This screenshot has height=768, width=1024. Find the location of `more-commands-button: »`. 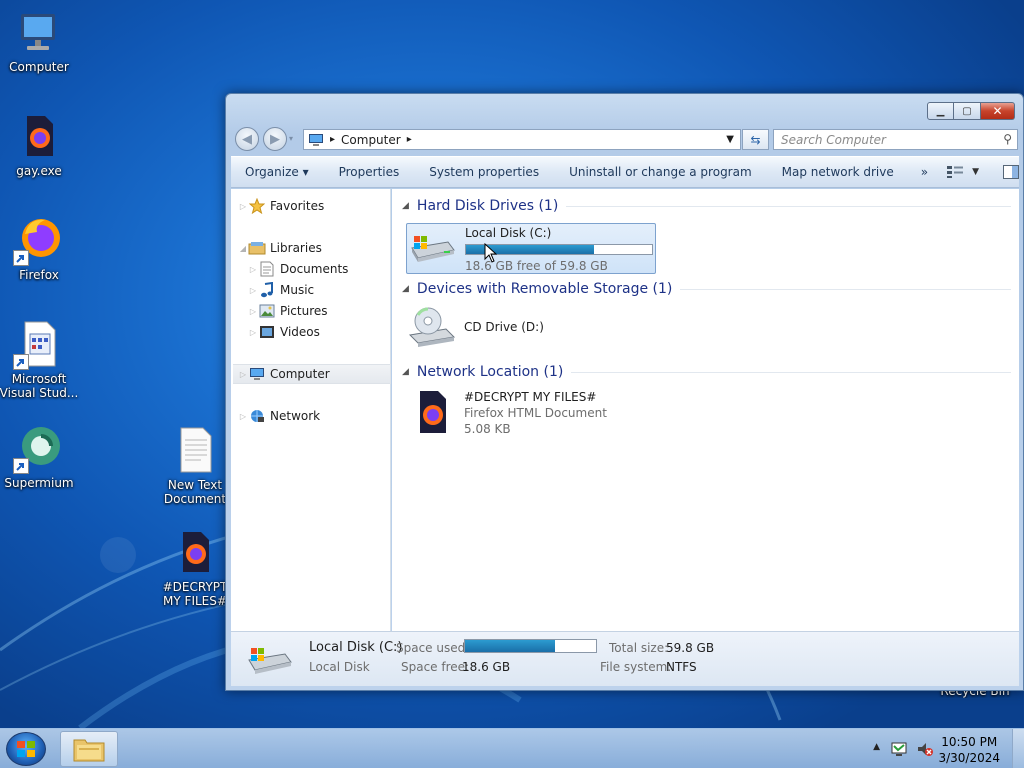

more-commands-button: » is located at coordinates (924, 172).